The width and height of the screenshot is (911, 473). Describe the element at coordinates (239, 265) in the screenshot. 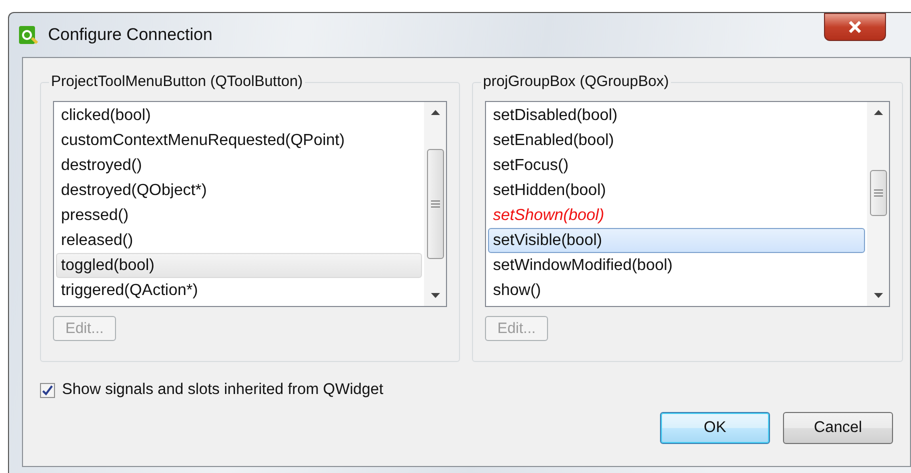

I see `list-item: toggled(bool)` at that location.